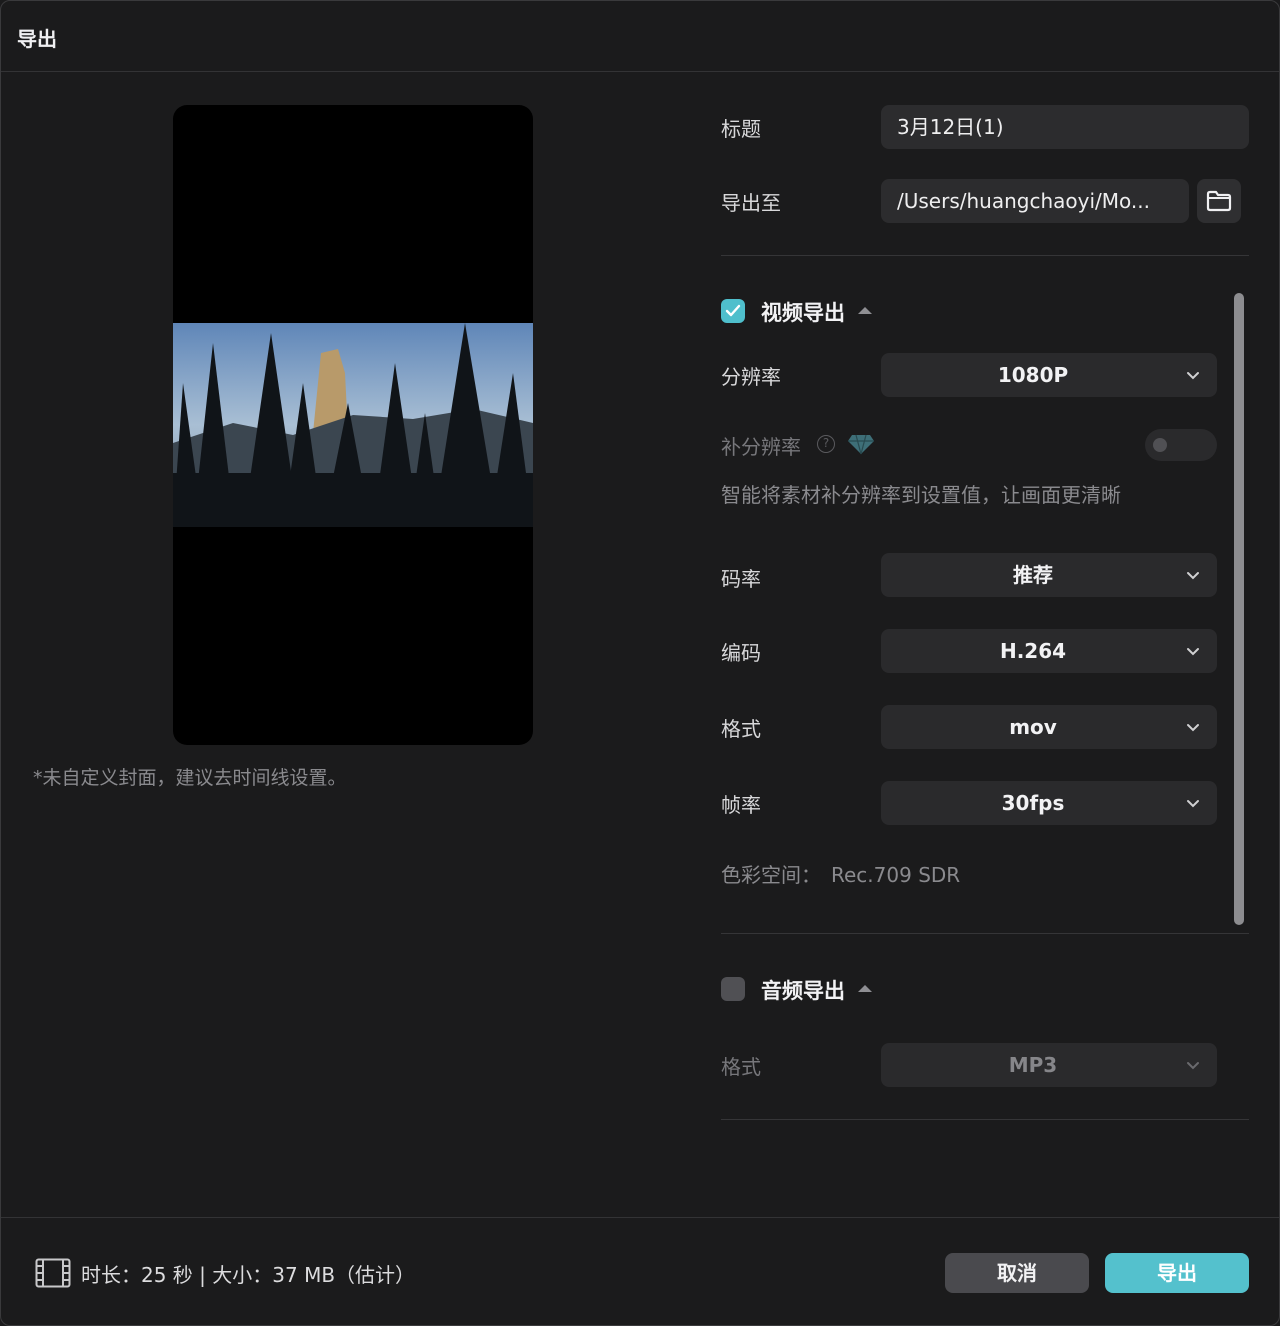 Image resolution: width=1280 pixels, height=1326 pixels. I want to click on video-preview, so click(353, 425).